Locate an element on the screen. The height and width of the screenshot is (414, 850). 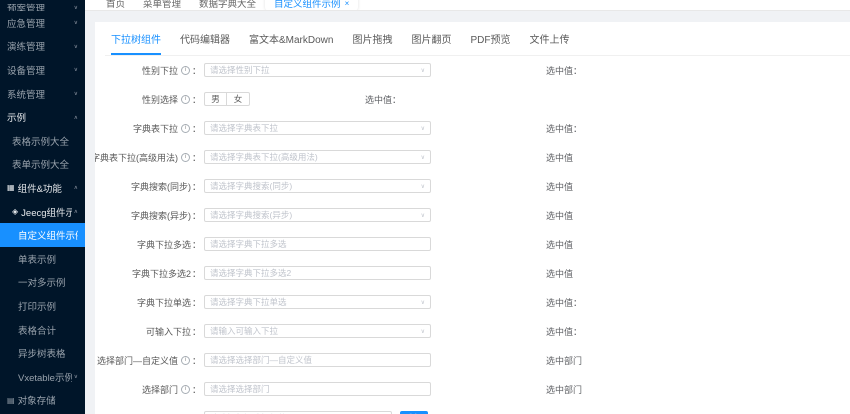
field-label-text: 选择部门 is located at coordinates (159, 389).